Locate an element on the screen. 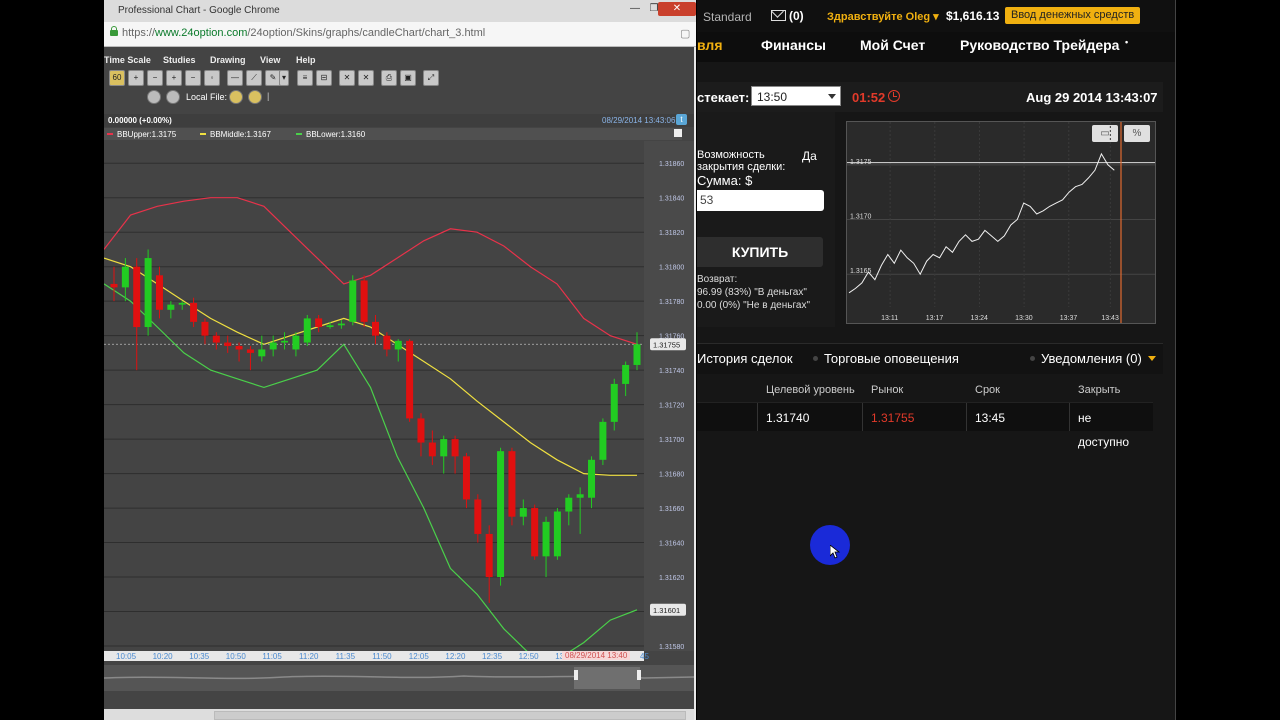  zoom-out-icon: − is located at coordinates (155, 78).